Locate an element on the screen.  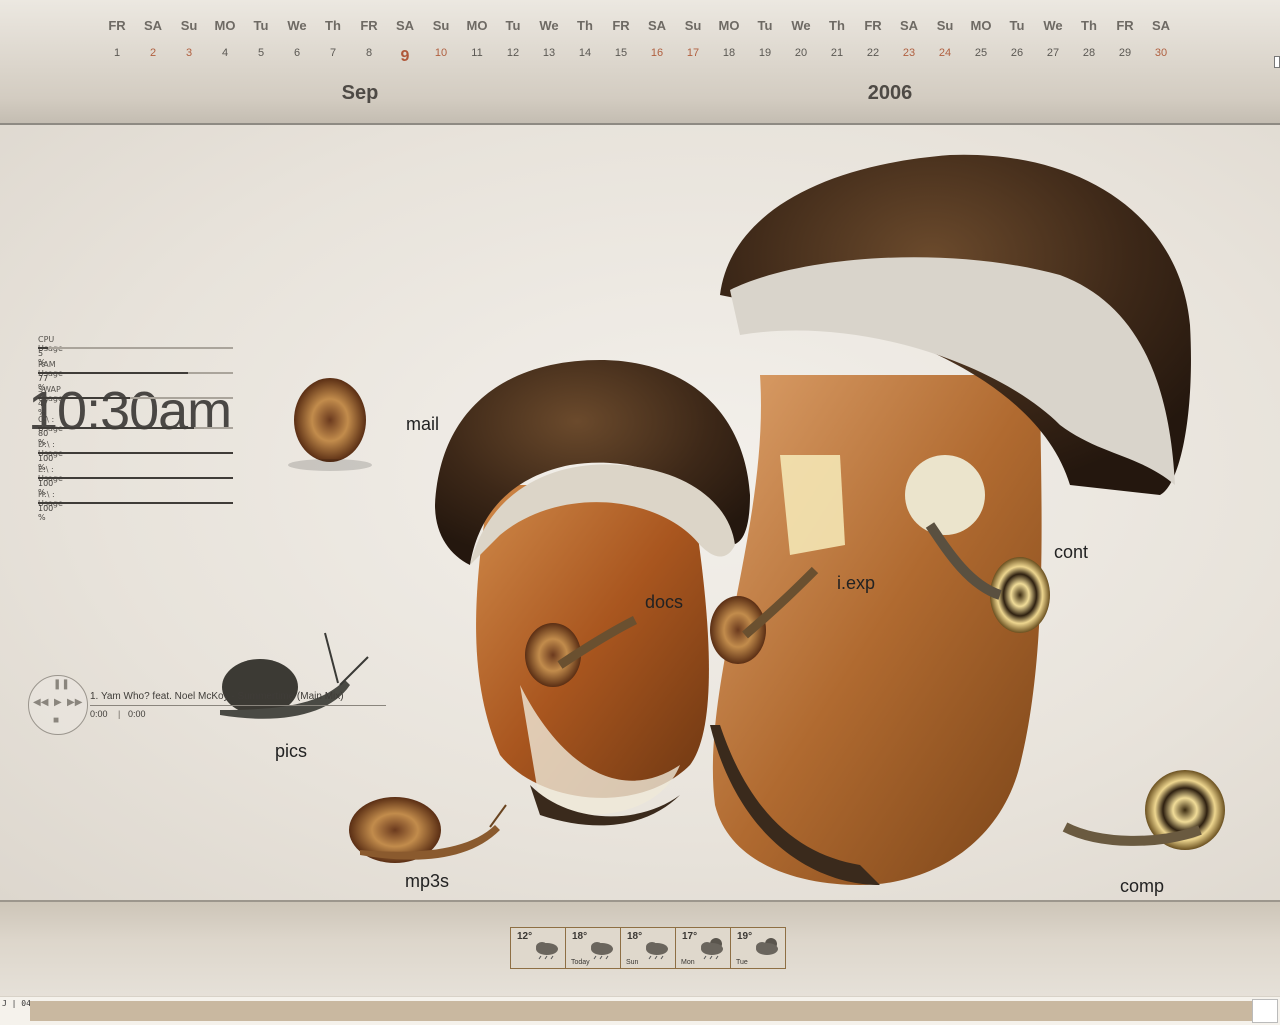
time-total: 0:00 is located at coordinates (137, 714).